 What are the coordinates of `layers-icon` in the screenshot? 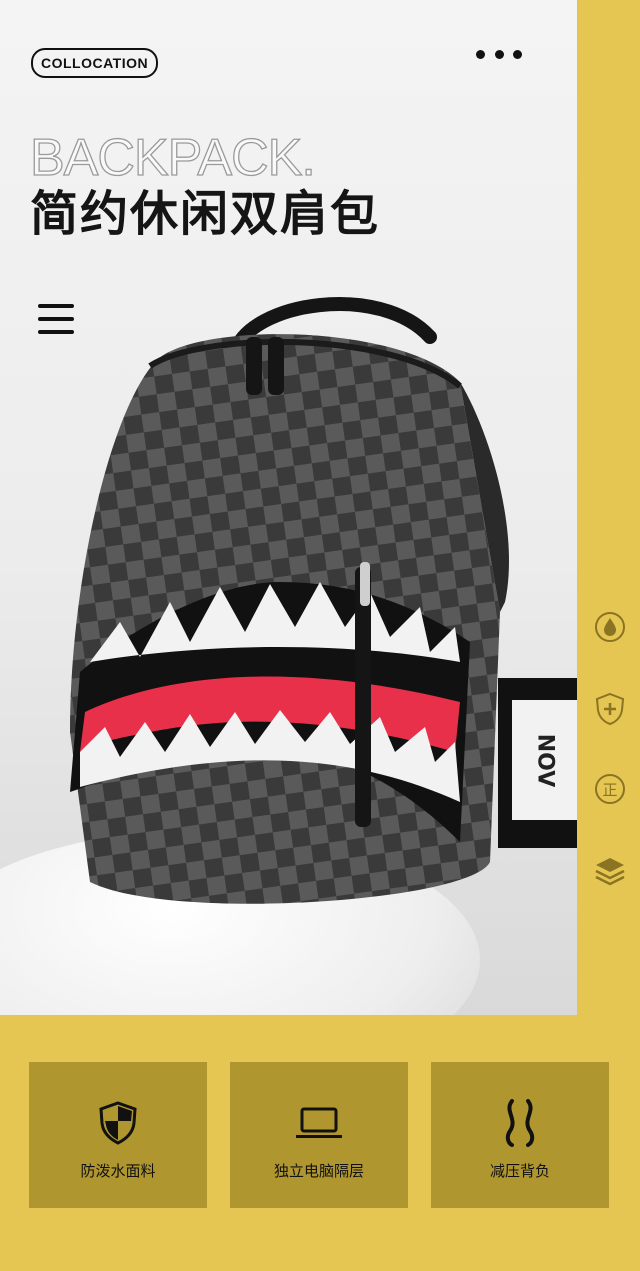 It's located at (610, 871).